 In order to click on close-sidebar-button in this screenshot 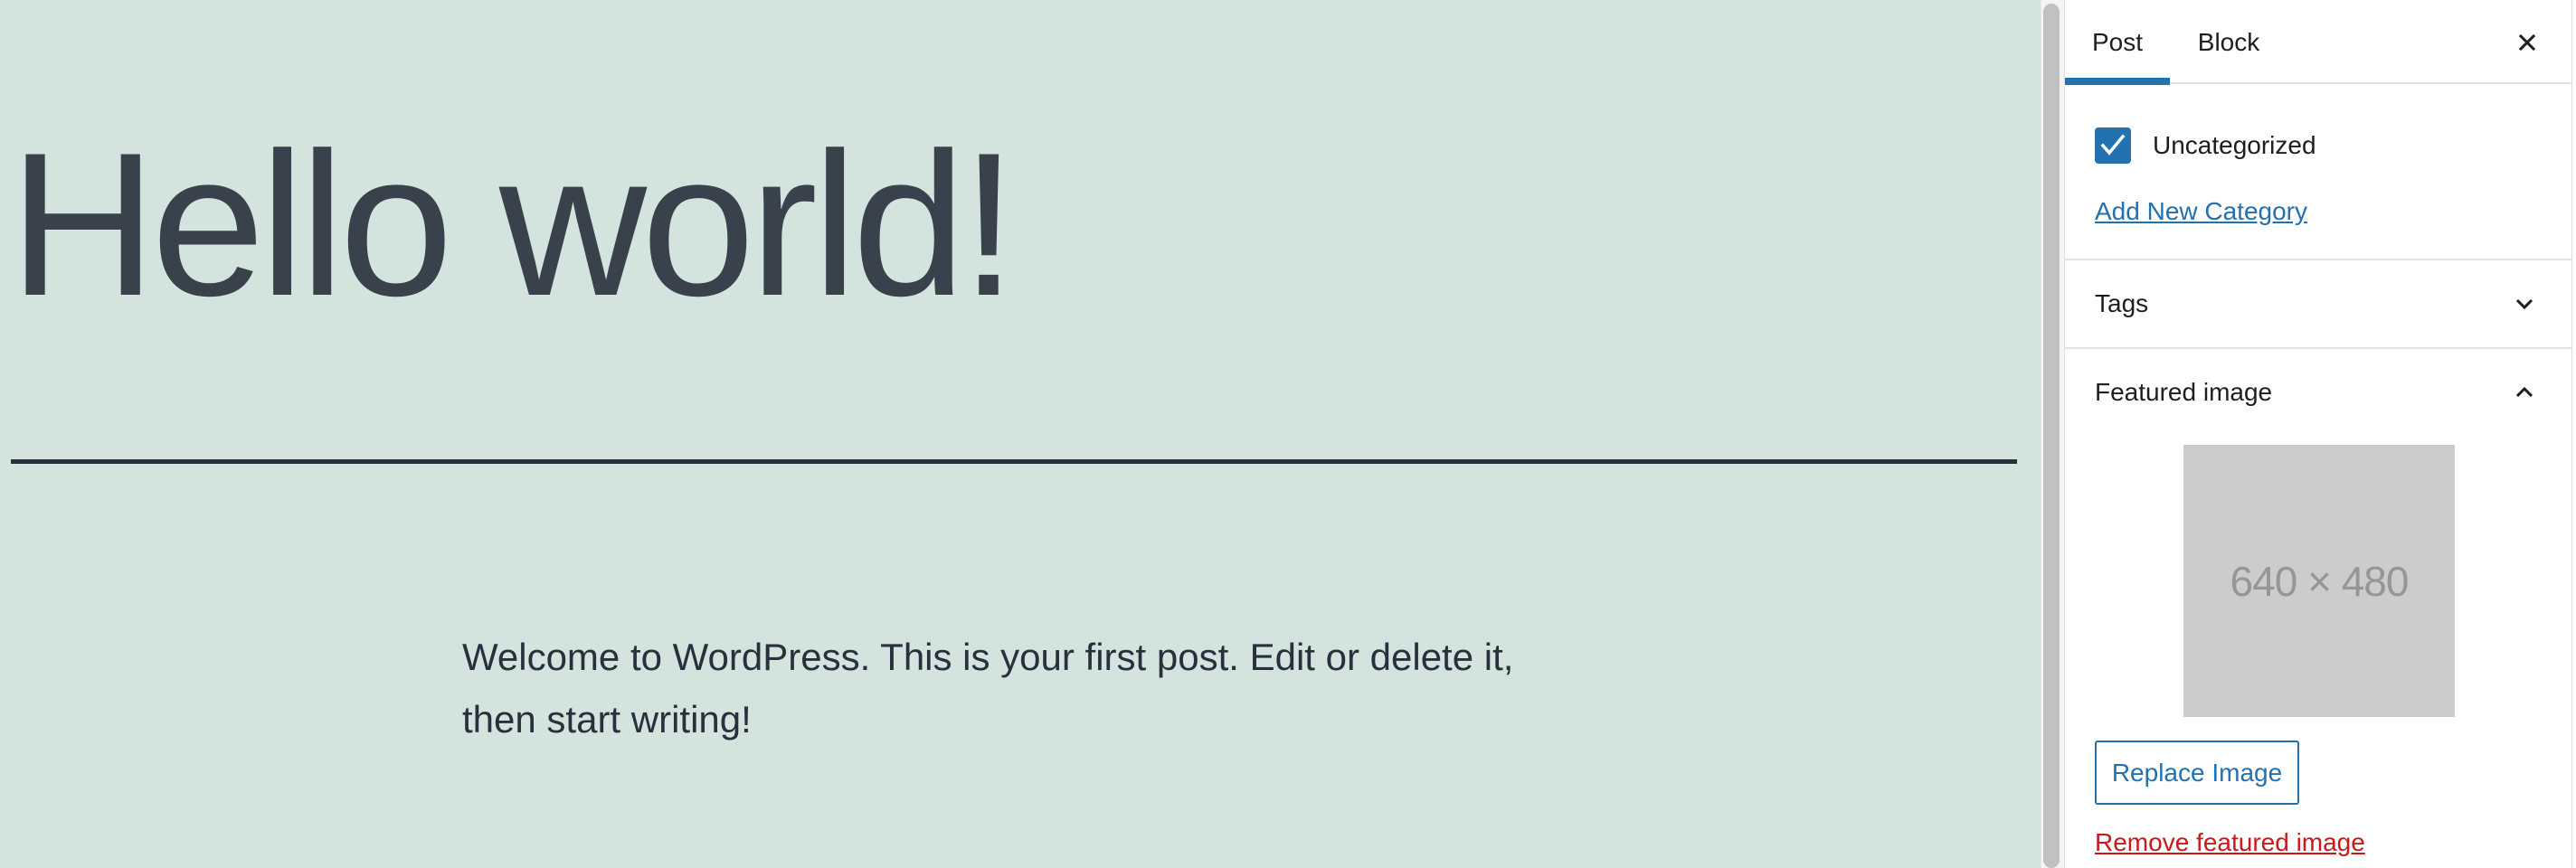, I will do `click(2527, 43)`.